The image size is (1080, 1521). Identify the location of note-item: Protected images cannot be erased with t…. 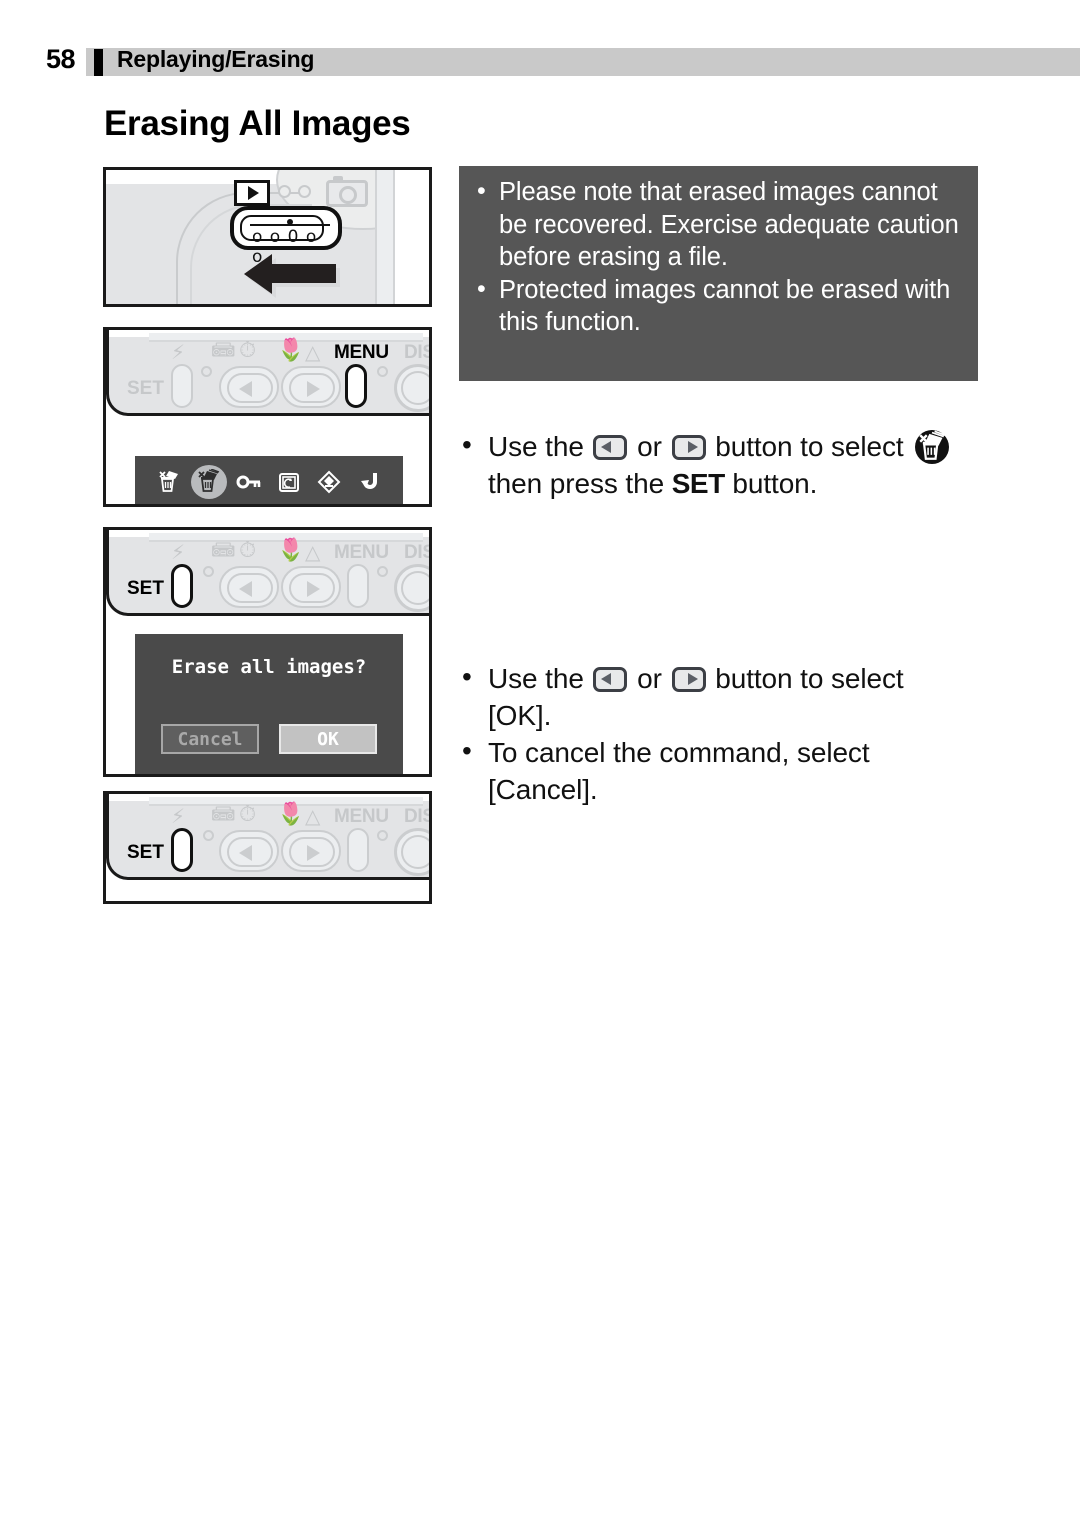
(717, 306).